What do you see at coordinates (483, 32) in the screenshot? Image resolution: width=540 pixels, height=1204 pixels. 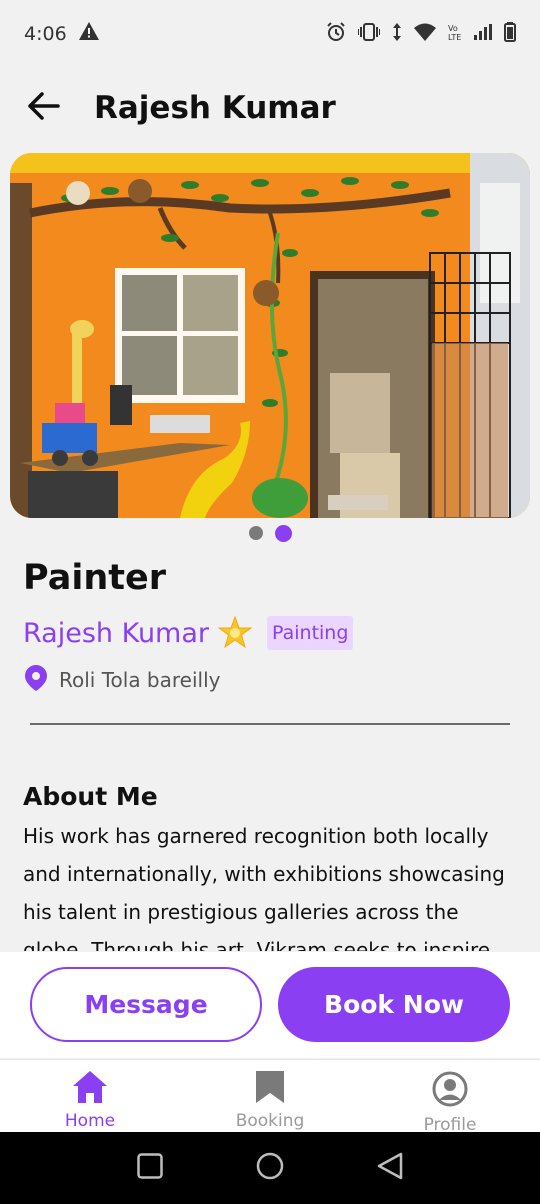 I see `signal-icon` at bounding box center [483, 32].